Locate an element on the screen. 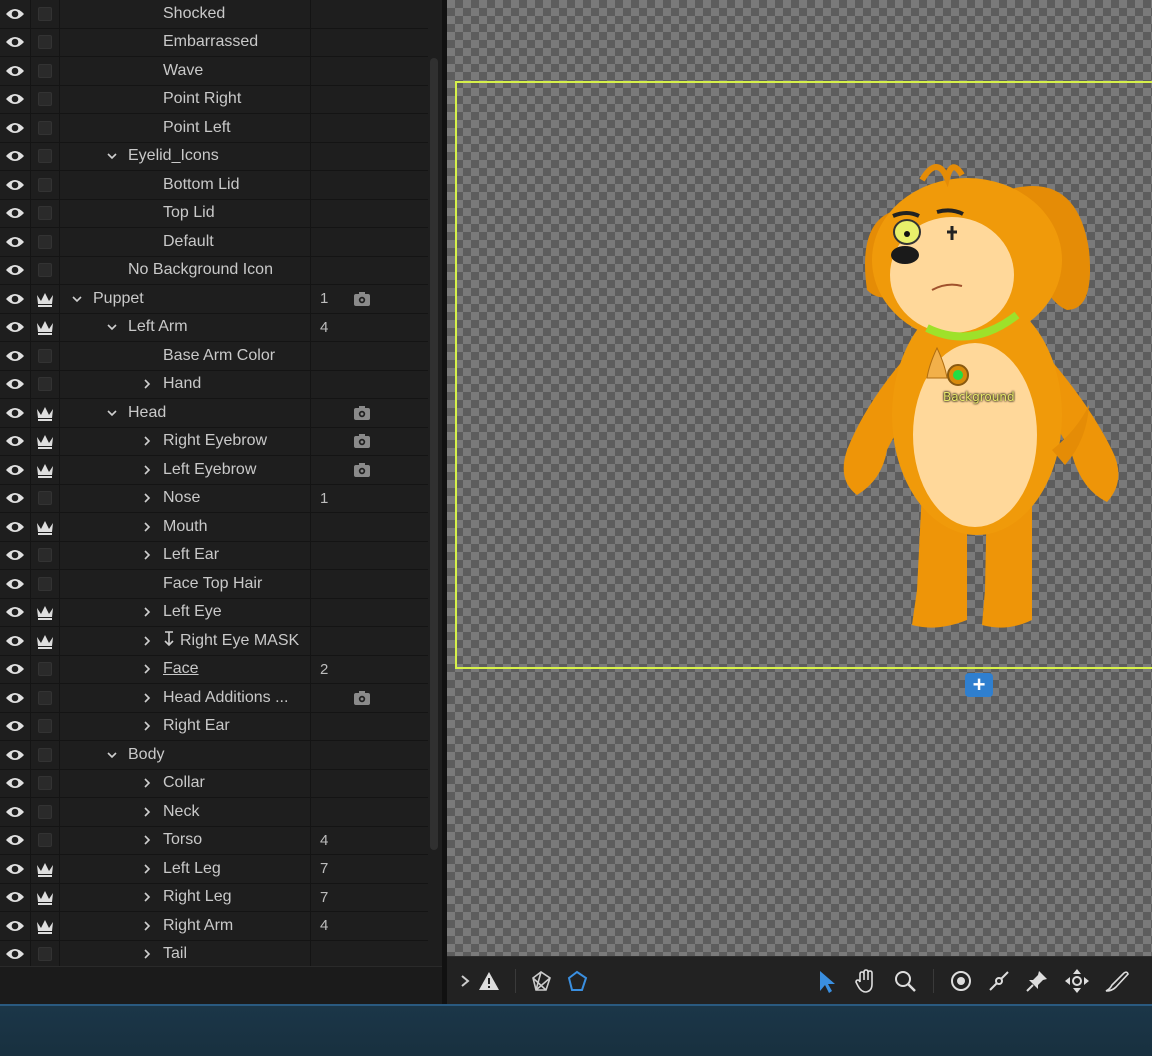 Image resolution: width=1152 pixels, height=1056 pixels. zoom-icon is located at coordinates (905, 981).